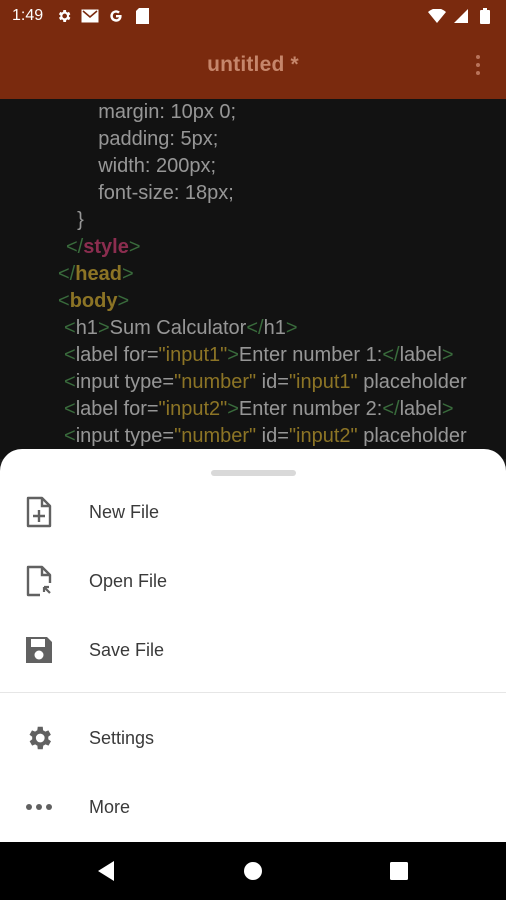 The width and height of the screenshot is (506, 900). I want to click on home-icon, so click(253, 871).